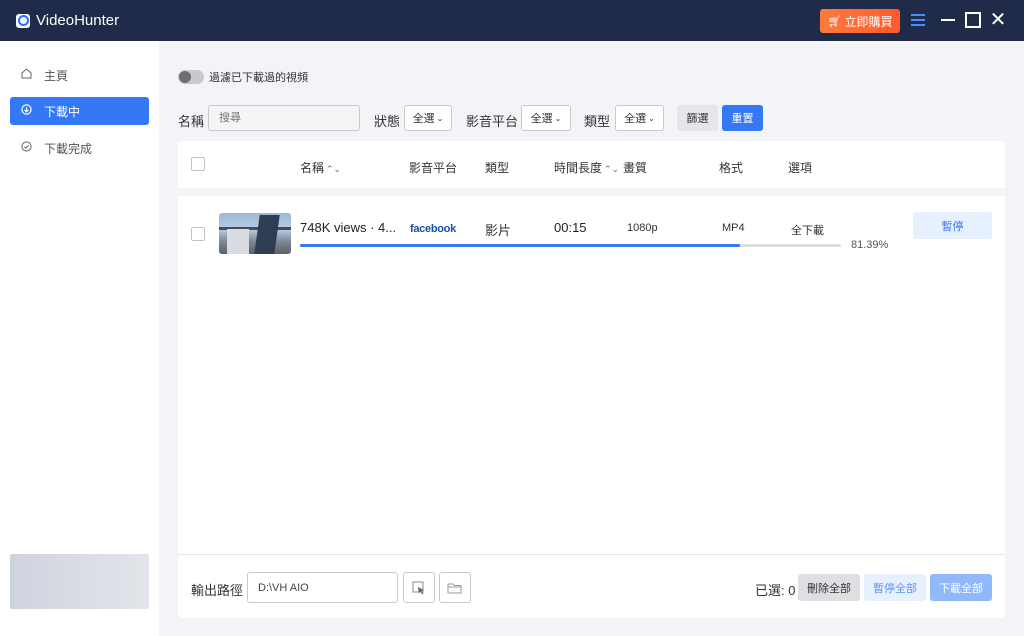  What do you see at coordinates (217, 590) in the screenshot?
I see `output-path-label: 輸出路徑` at bounding box center [217, 590].